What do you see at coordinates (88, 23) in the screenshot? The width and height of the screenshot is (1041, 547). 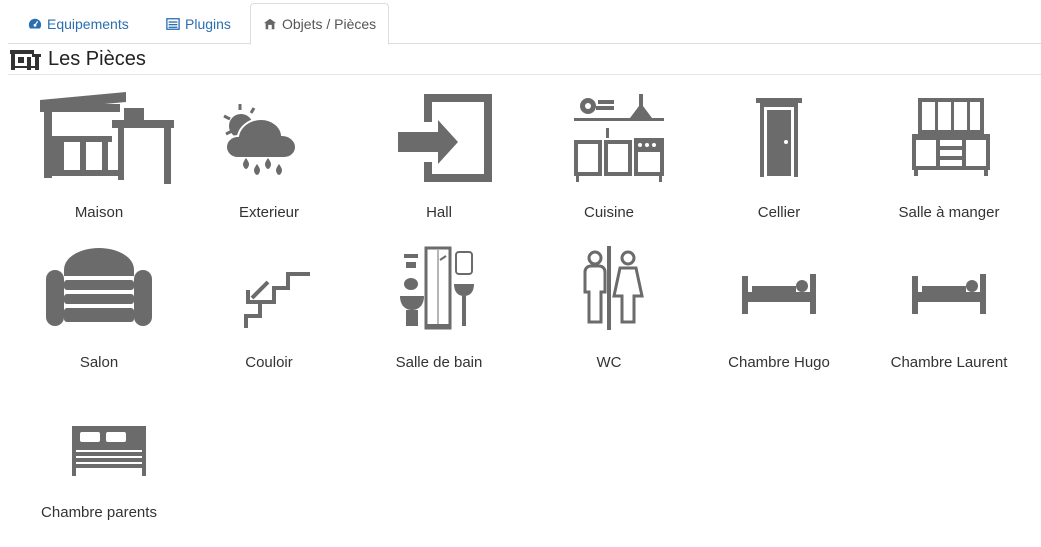 I see `tab-label: Equipements` at bounding box center [88, 23].